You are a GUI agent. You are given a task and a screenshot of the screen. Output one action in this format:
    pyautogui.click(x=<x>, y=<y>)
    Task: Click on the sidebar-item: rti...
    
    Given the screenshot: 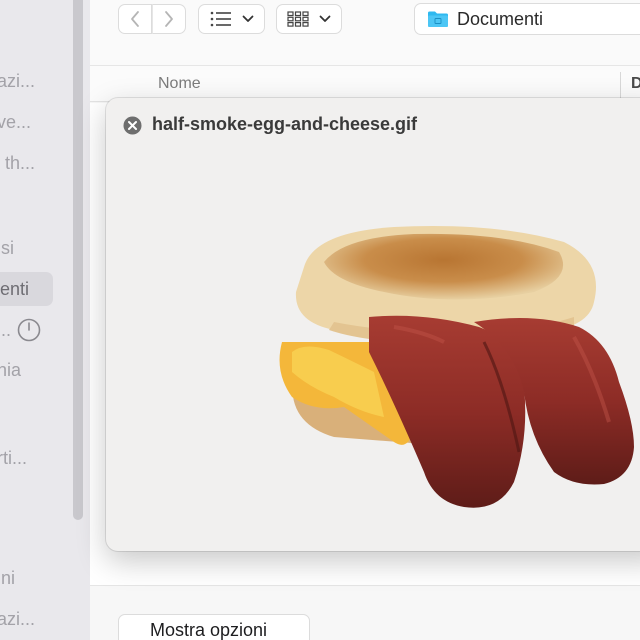 What is the action you would take?
    pyautogui.click(x=38, y=458)
    